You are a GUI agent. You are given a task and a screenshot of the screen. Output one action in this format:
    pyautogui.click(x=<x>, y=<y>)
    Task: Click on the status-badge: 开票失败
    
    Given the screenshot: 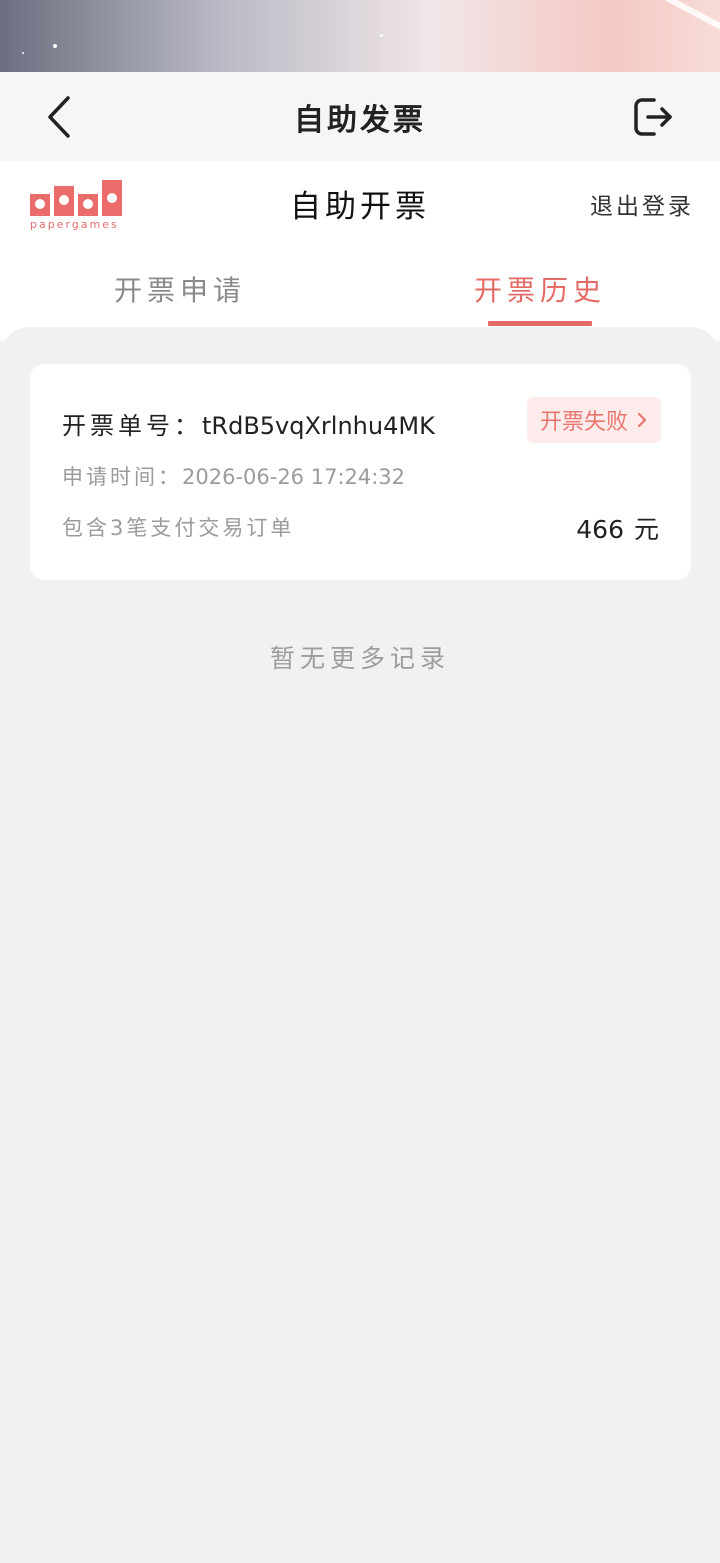 What is the action you would take?
    pyautogui.click(x=594, y=420)
    